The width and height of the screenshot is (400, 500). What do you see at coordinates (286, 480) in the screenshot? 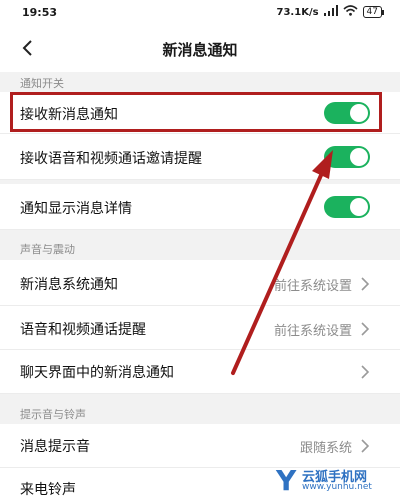
I see `watermark-letter: Y` at bounding box center [286, 480].